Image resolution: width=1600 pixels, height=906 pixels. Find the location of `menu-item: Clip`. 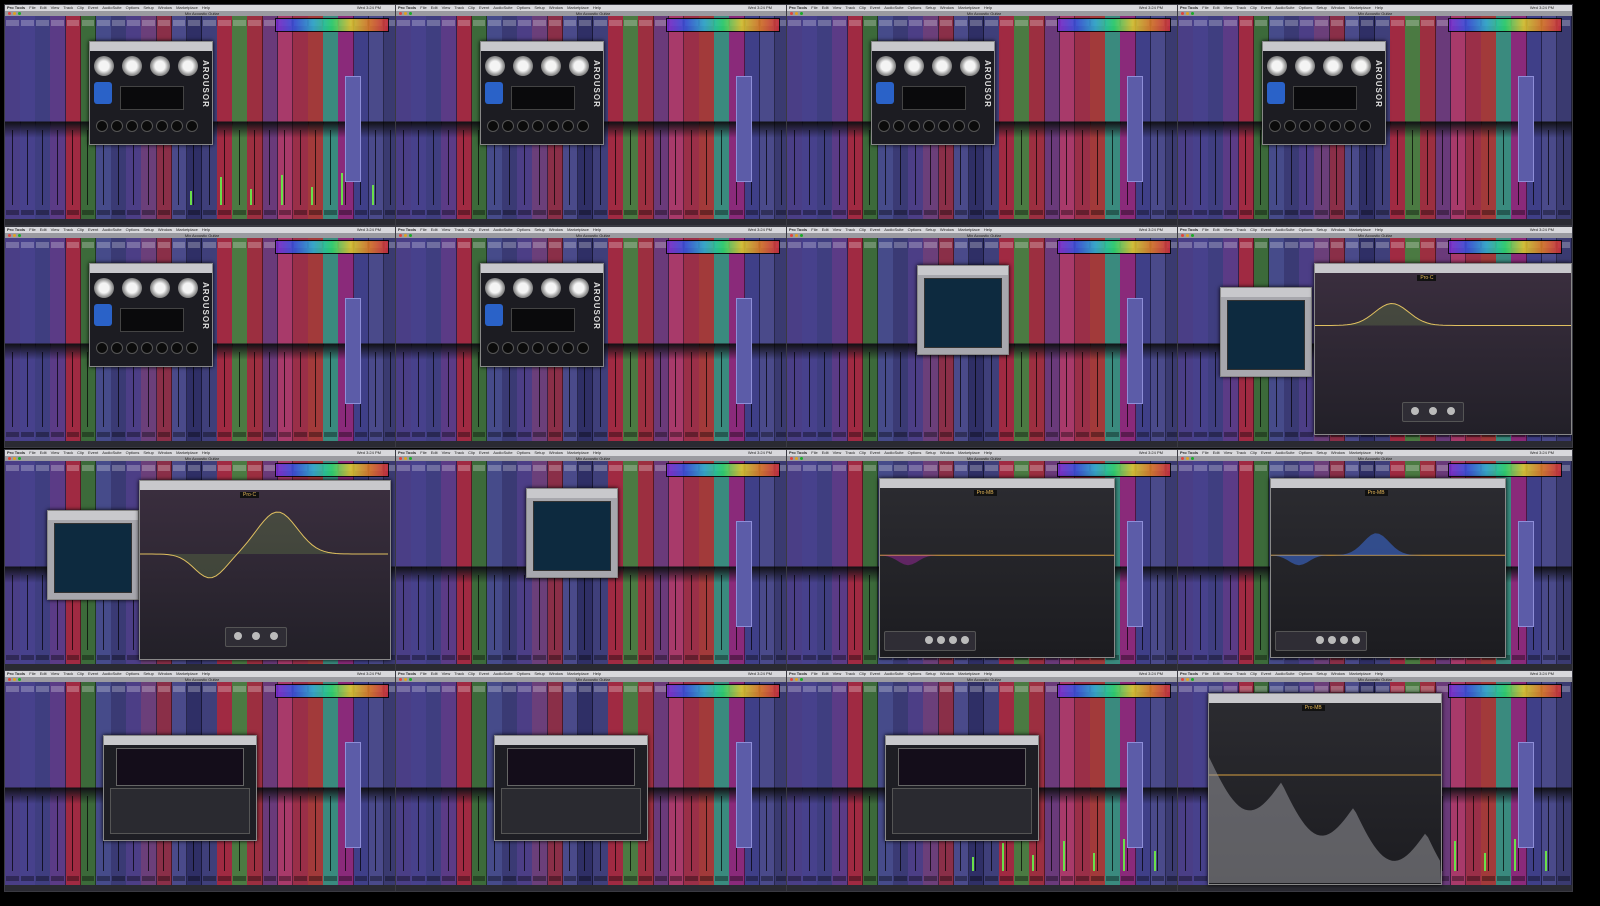

menu-item: Clip is located at coordinates (471, 673).